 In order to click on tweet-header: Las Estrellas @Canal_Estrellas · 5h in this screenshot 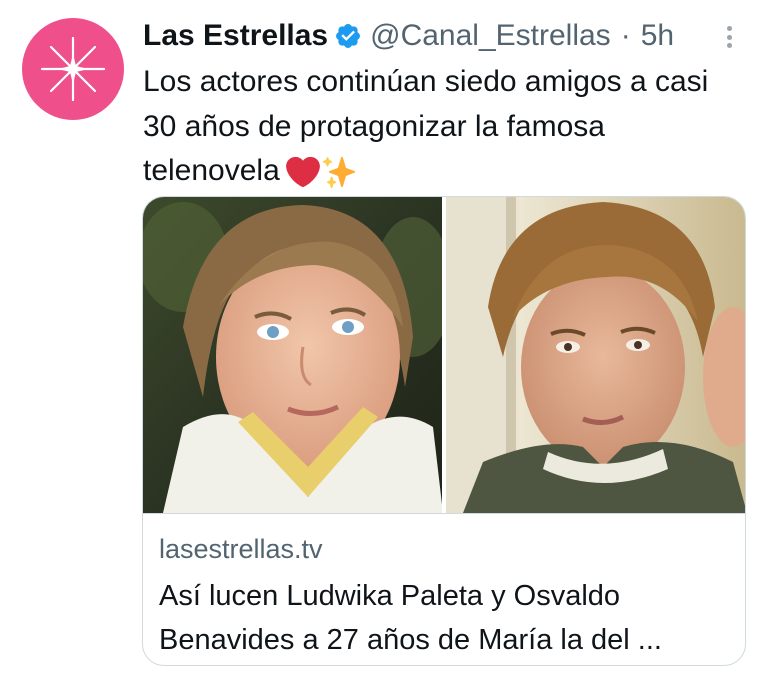, I will do `click(408, 36)`.